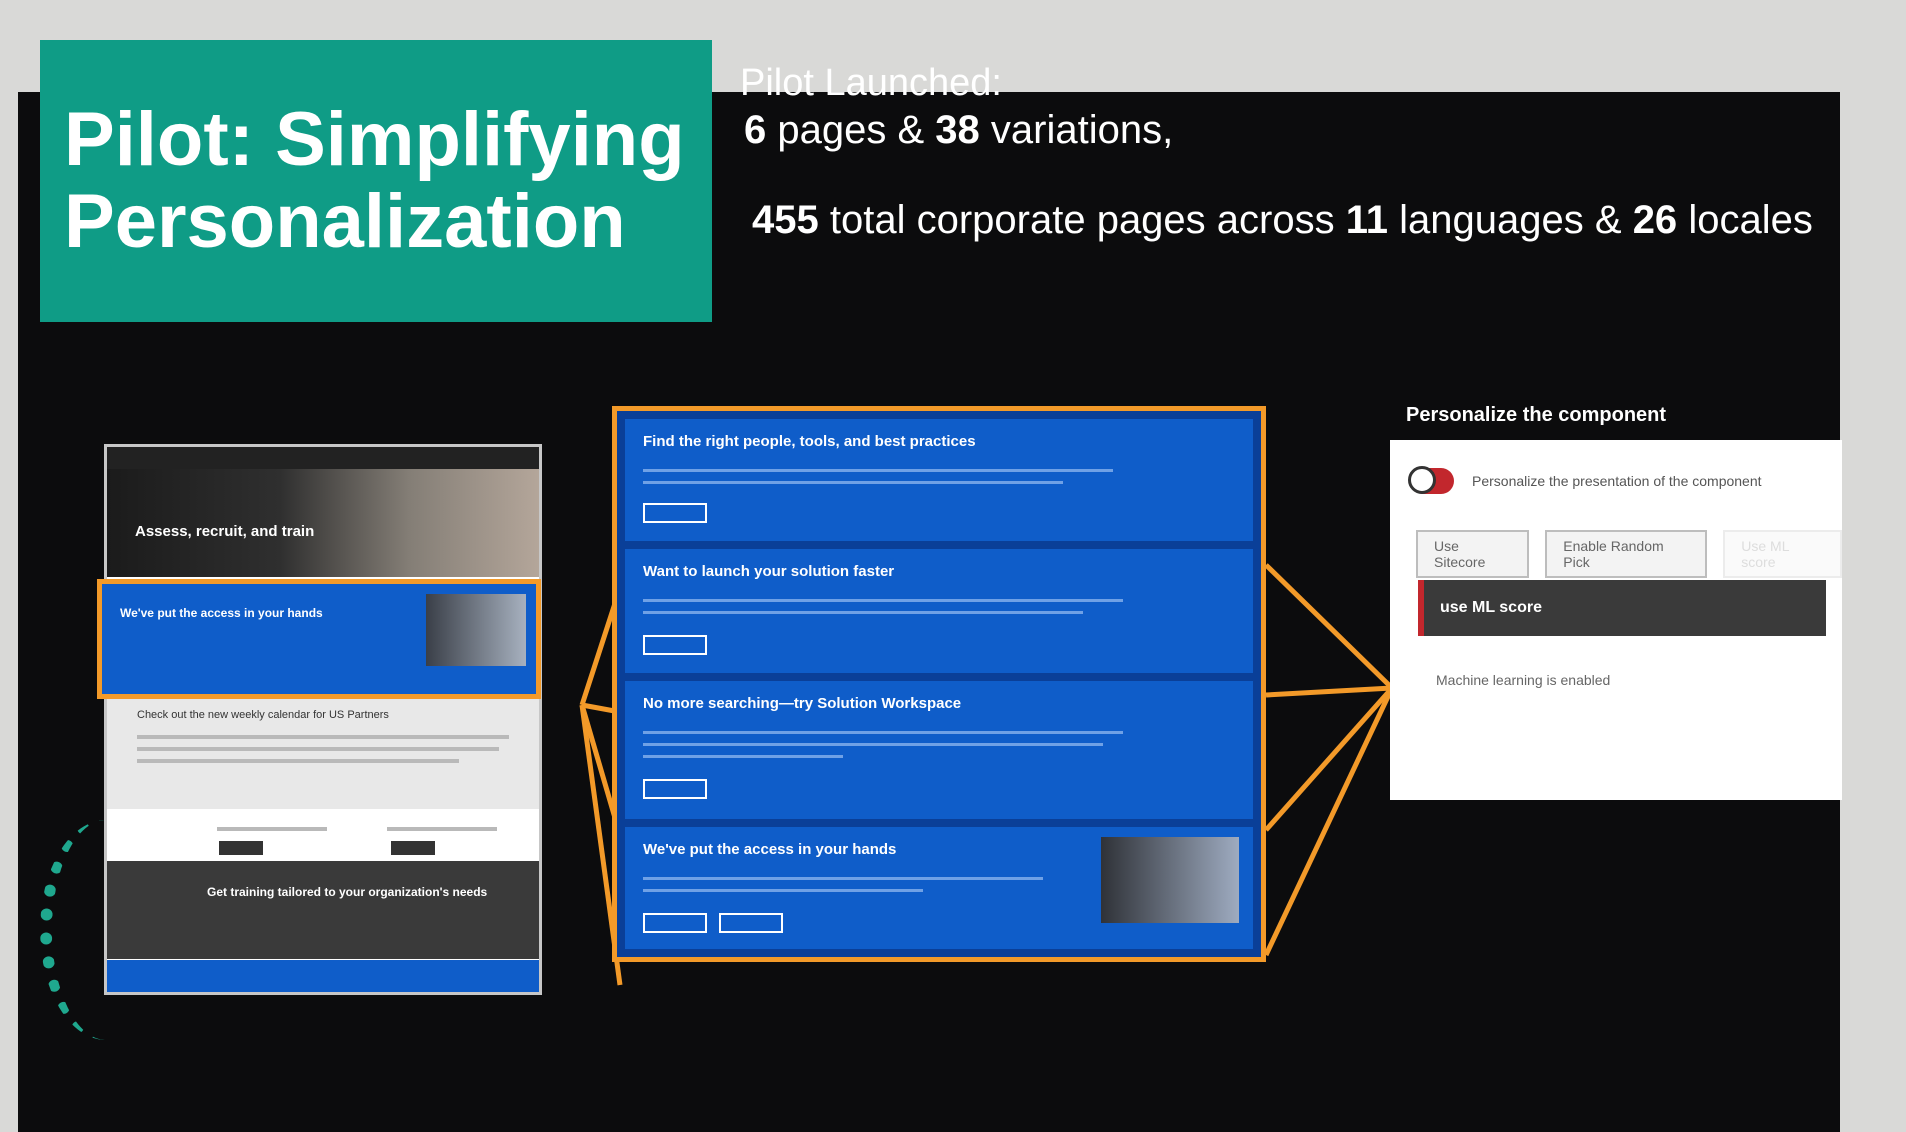  I want to click on personalize-label: Personalize the component, so click(1536, 415).